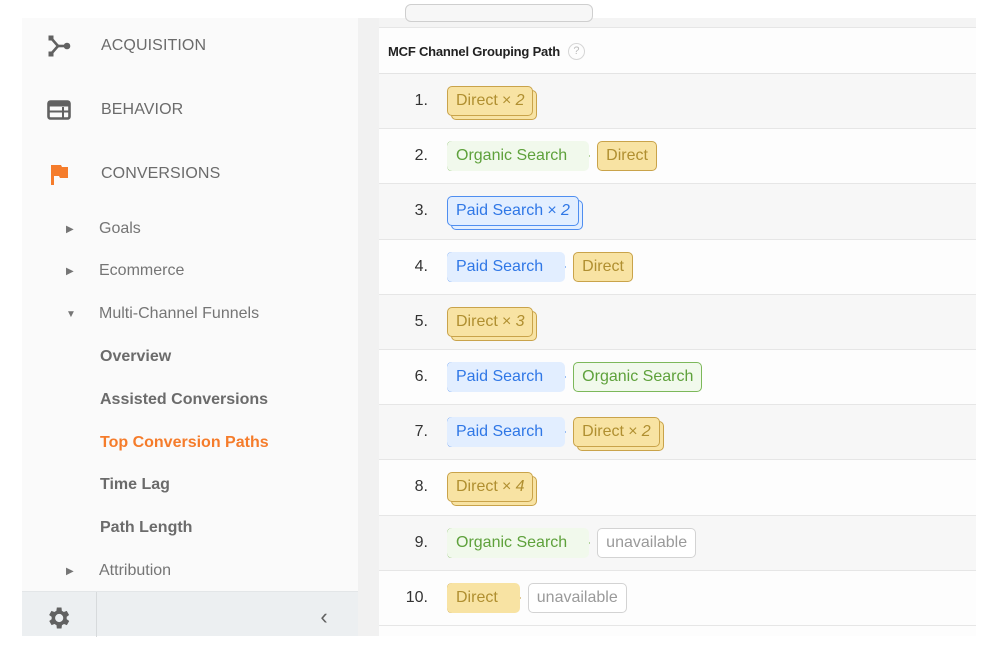  I want to click on flag-icon, so click(59, 174).